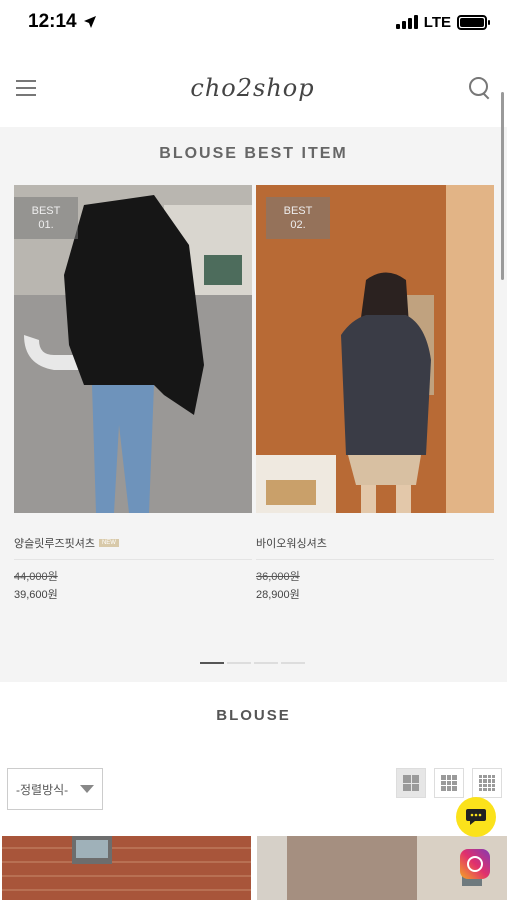  I want to click on slider-pagination, so click(252, 663).